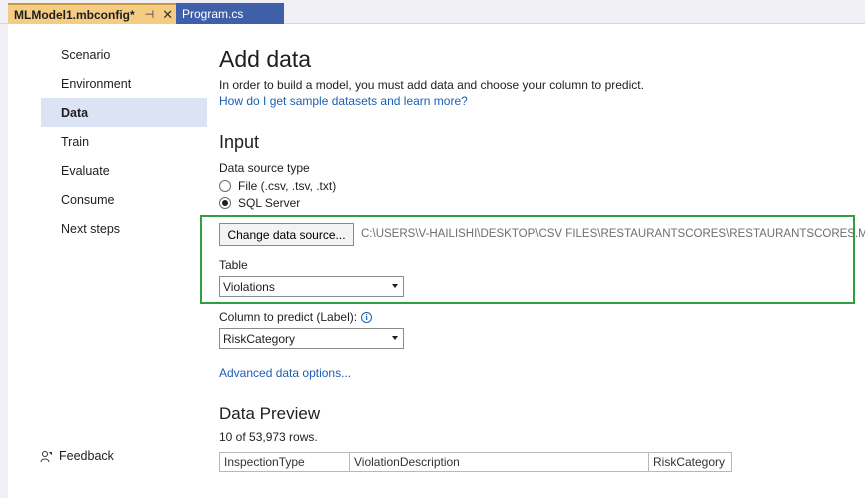 The width and height of the screenshot is (865, 498). What do you see at coordinates (249, 286) in the screenshot?
I see `table-select-value: Violations` at bounding box center [249, 286].